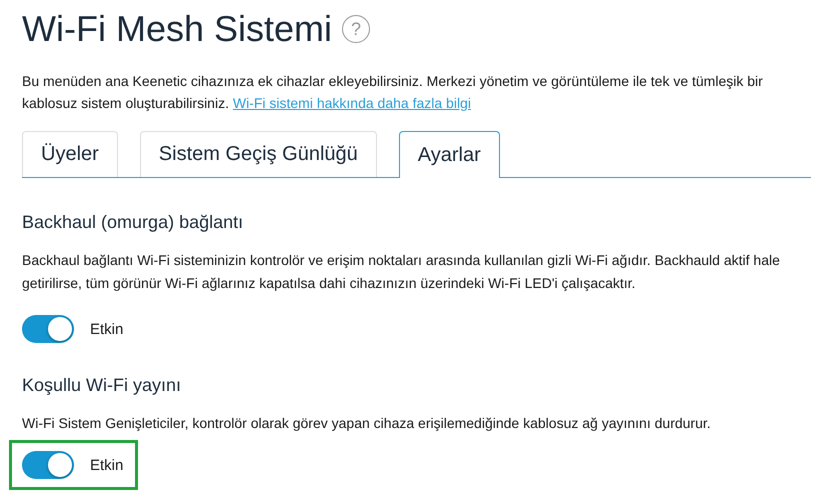  I want to click on page-title: Wi-Fi Mesh Sistemi, so click(177, 29).